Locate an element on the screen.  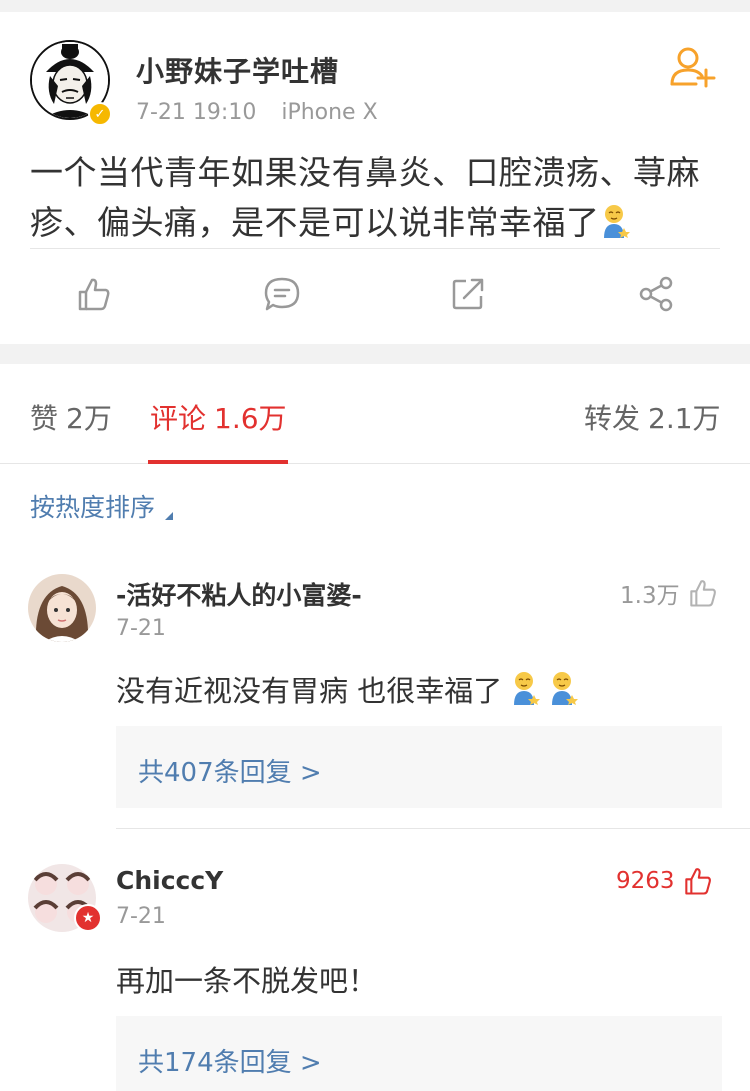
reply-summary: 共174条回复 > is located at coordinates (419, 1053).